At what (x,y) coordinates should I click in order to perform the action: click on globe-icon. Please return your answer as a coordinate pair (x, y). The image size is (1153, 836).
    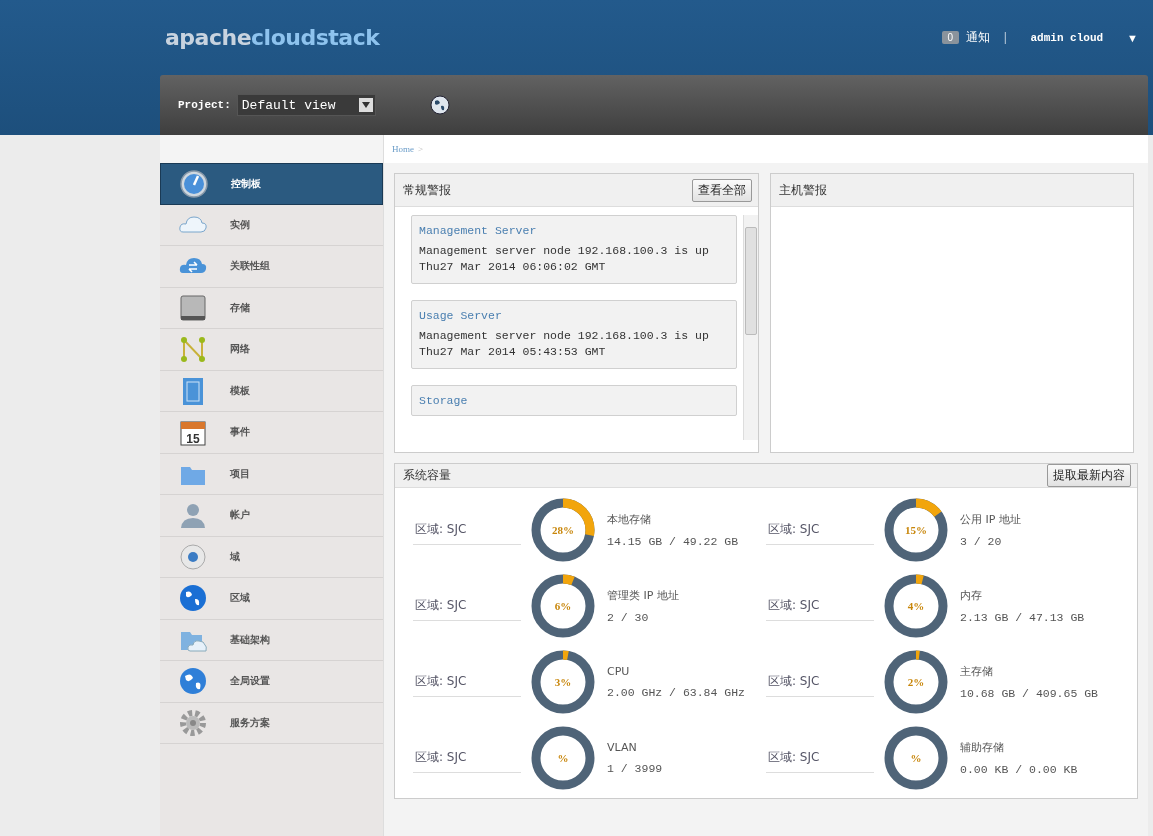
    Looking at the image, I should click on (440, 105).